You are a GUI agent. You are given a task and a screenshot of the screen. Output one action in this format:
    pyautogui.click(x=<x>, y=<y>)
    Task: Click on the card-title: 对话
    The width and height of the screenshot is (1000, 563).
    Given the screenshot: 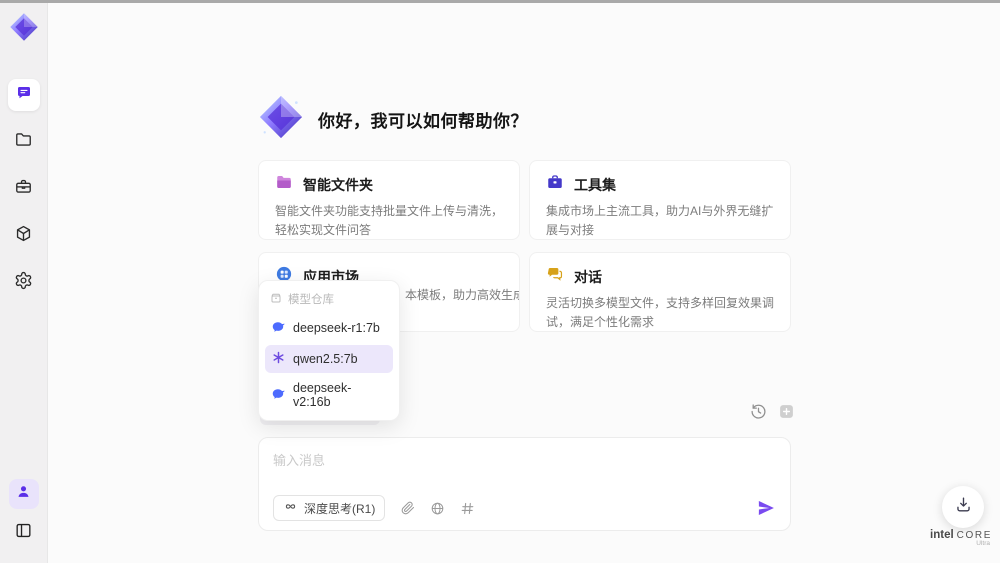 What is the action you would take?
    pyautogui.click(x=588, y=276)
    